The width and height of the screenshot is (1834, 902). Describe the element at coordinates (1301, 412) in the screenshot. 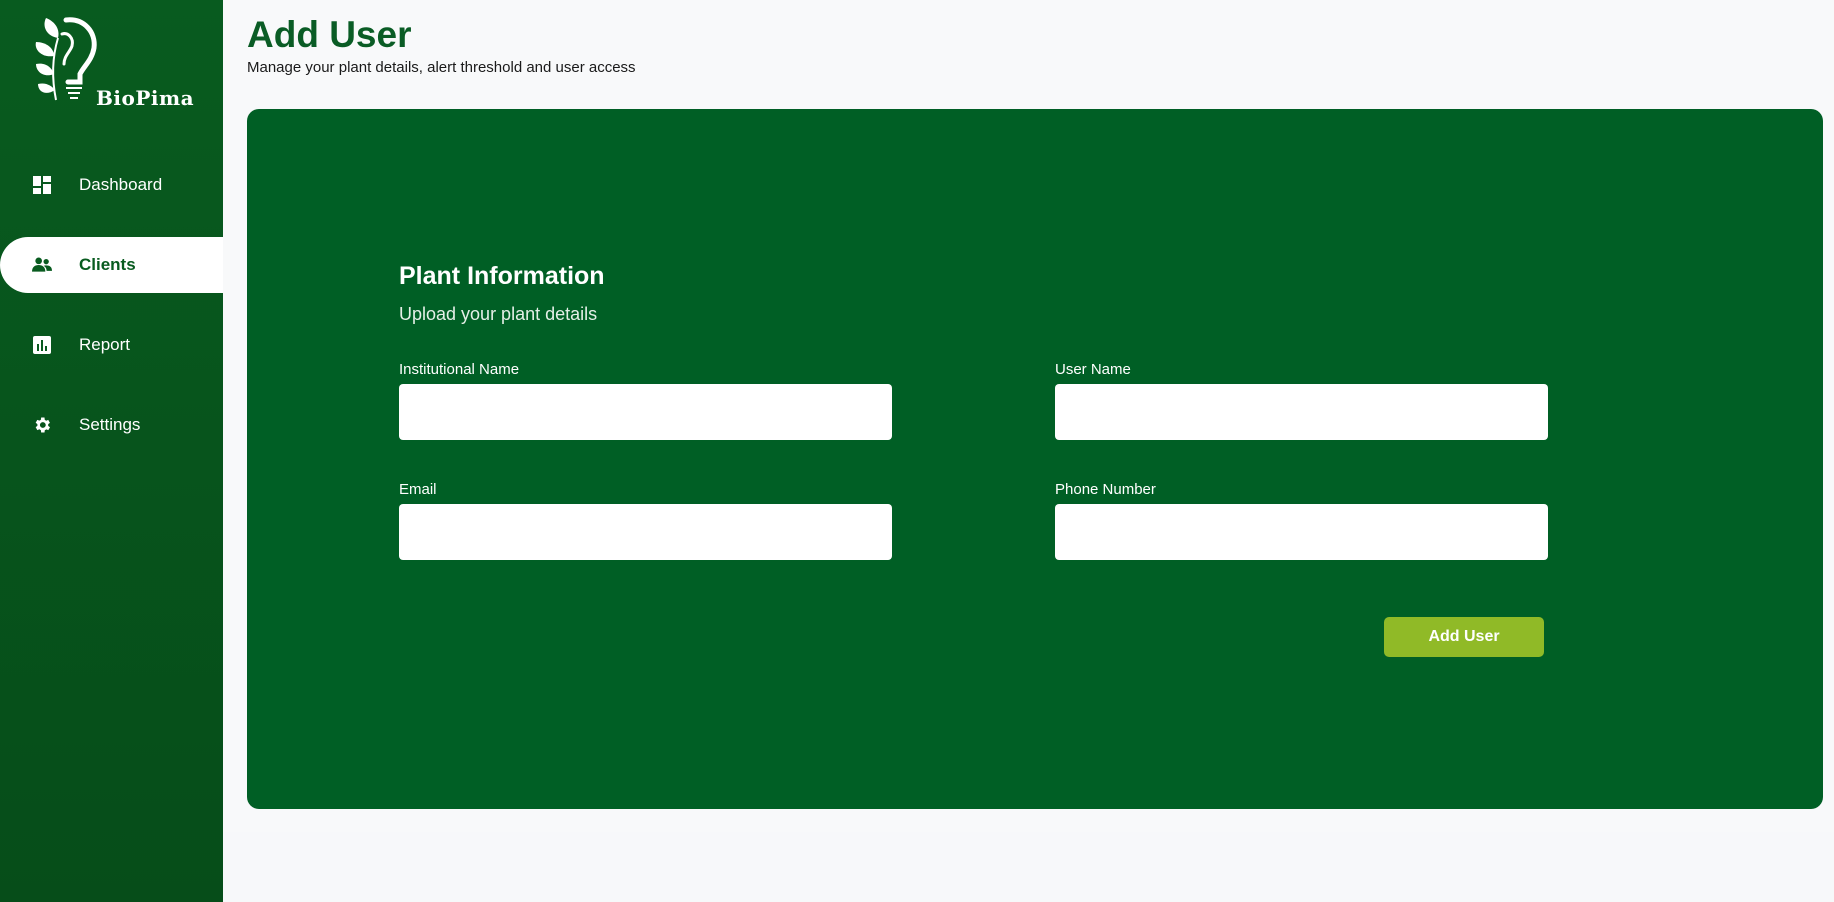

I see `user-name-input` at that location.